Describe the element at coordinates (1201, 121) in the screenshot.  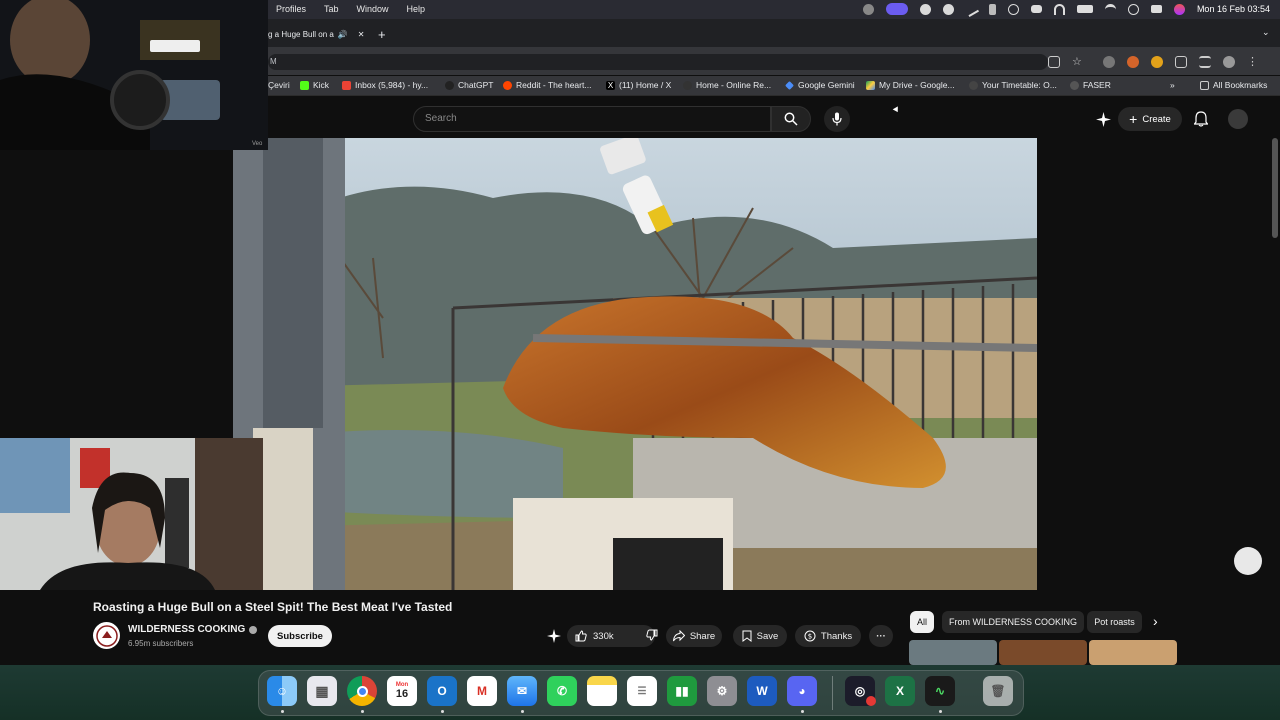
I see `notifications-bell-icon` at that location.